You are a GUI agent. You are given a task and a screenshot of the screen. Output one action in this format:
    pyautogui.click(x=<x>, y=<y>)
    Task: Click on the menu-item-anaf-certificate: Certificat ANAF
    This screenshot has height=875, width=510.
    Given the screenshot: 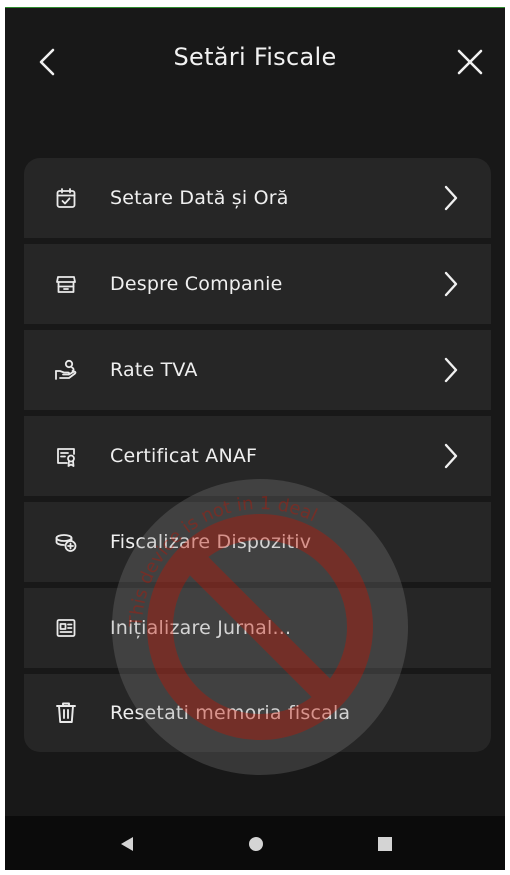 What is the action you would take?
    pyautogui.click(x=257, y=459)
    